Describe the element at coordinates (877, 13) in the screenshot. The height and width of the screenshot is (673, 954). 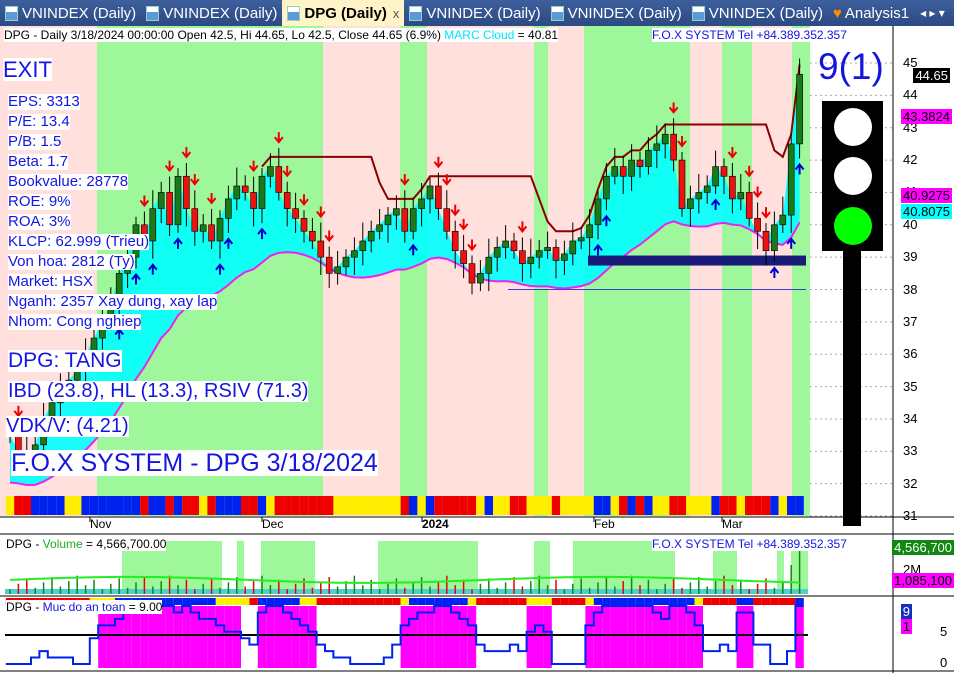
I see `tab-label: Analysis1` at that location.